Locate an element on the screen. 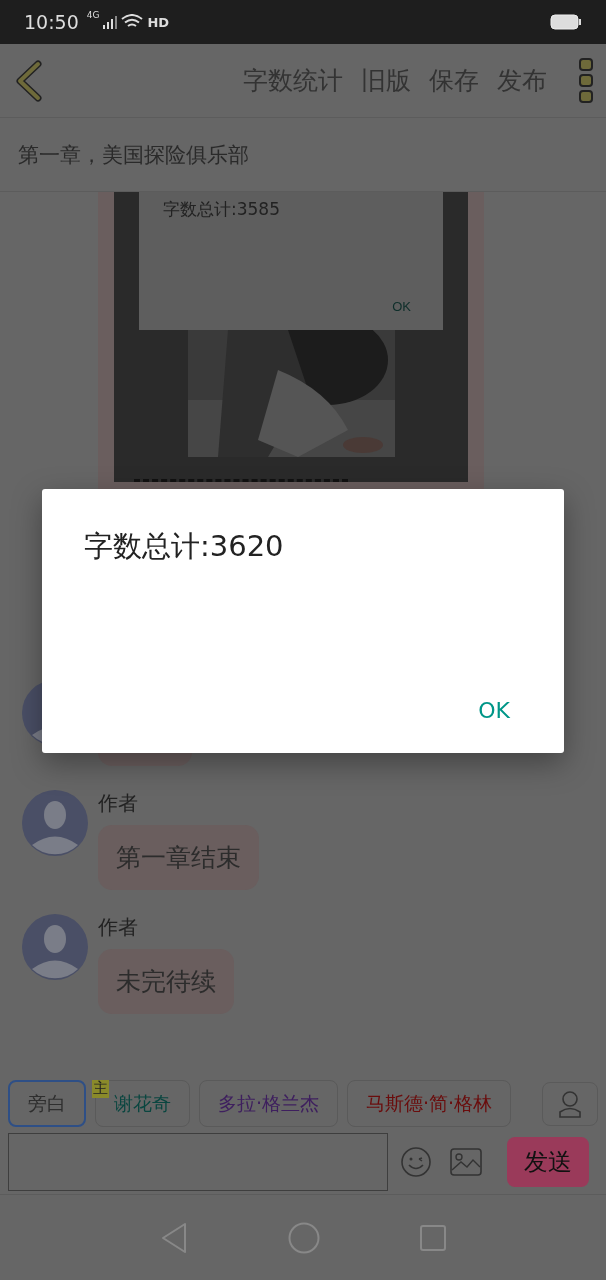  image-message: 字数总计:3585 OK is located at coordinates (291, 341).